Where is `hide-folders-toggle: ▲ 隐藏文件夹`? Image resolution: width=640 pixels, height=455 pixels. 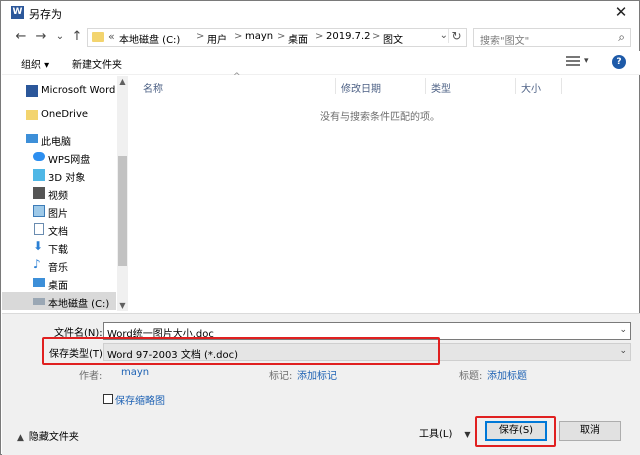 hide-folders-toggle: ▲ 隐藏文件夹 is located at coordinates (48, 435).